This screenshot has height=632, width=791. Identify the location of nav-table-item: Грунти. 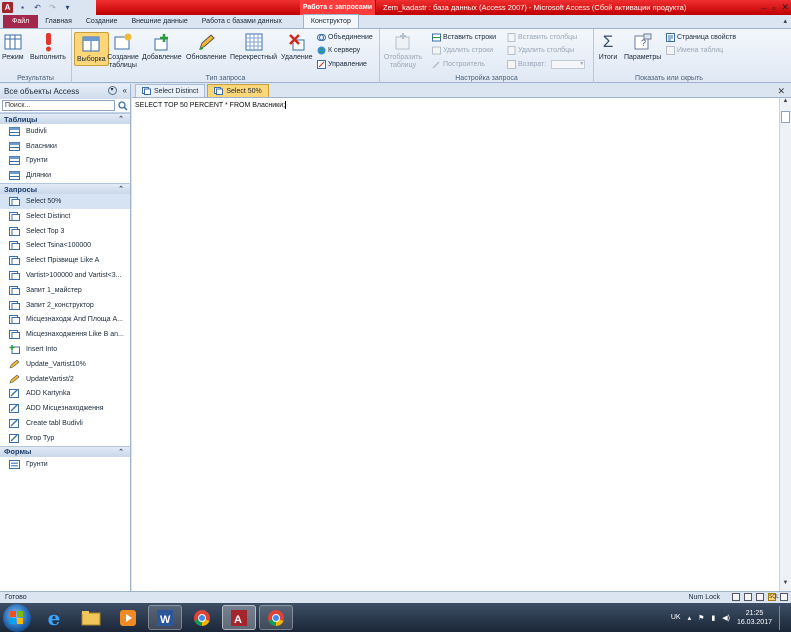
(65, 161).